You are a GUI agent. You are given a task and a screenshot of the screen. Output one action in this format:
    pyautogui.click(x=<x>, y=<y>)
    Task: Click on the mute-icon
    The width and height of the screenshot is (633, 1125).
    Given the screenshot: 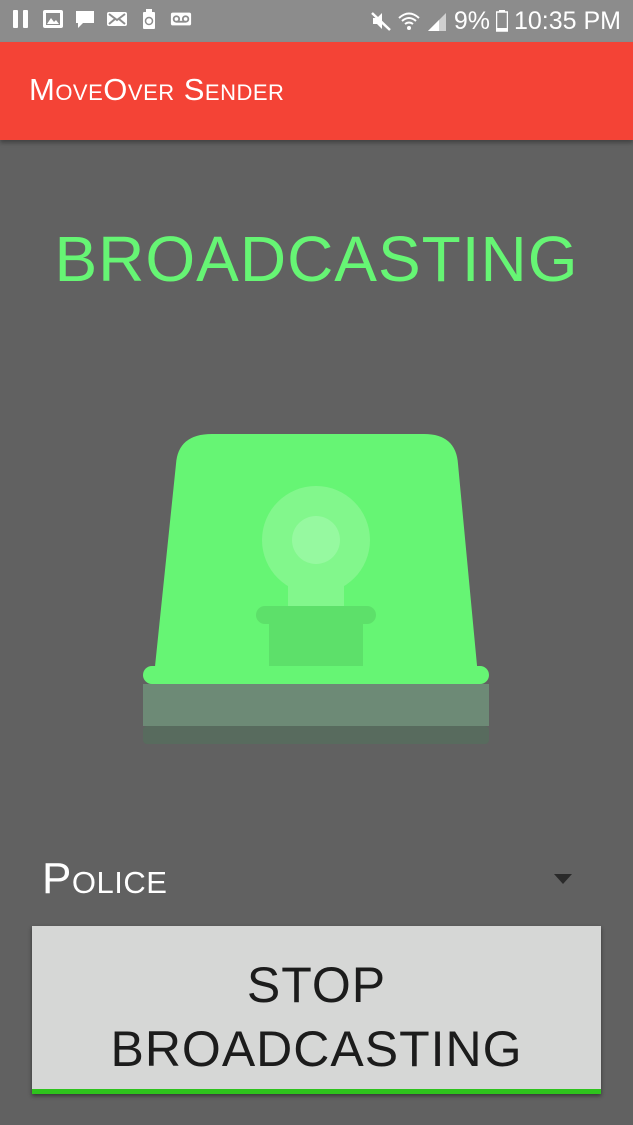 What is the action you would take?
    pyautogui.click(x=380, y=21)
    